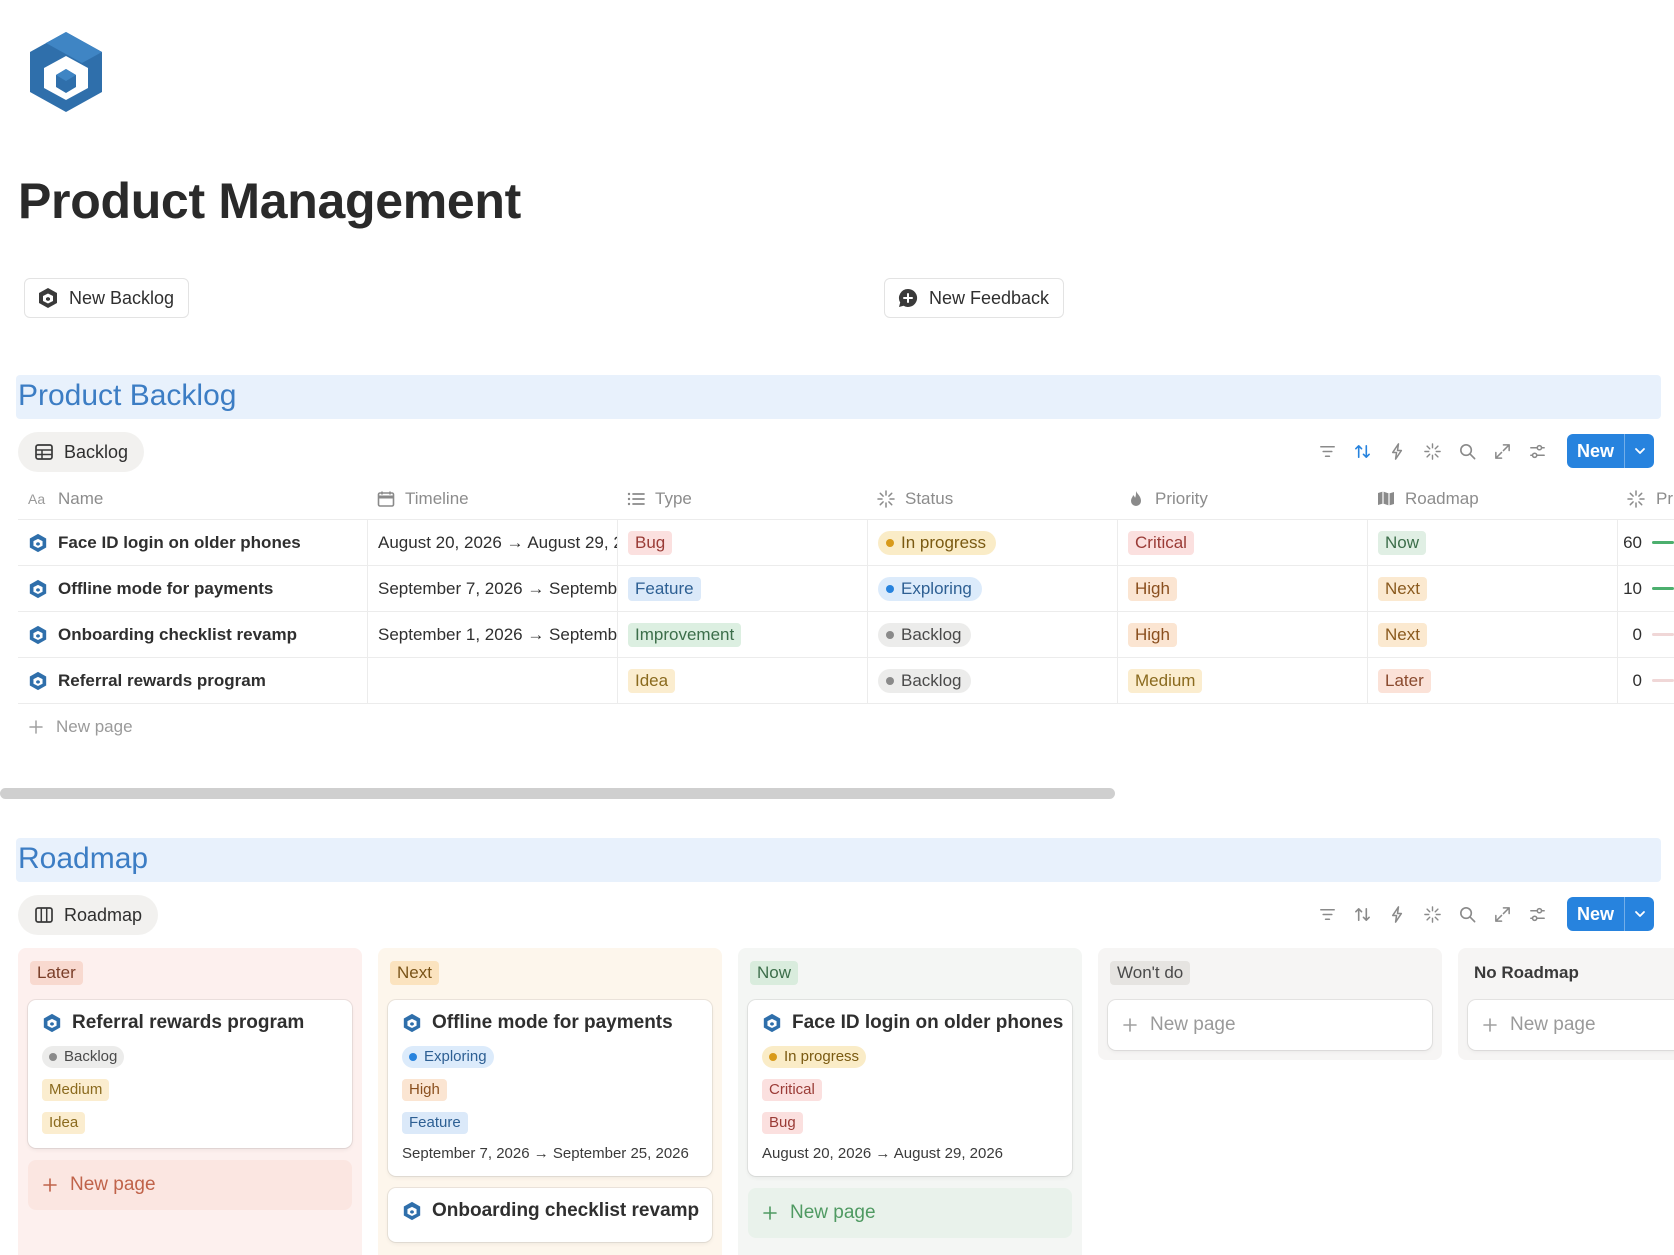 The height and width of the screenshot is (1255, 1674). I want to click on row-priority-cell: Critical, so click(1243, 542).